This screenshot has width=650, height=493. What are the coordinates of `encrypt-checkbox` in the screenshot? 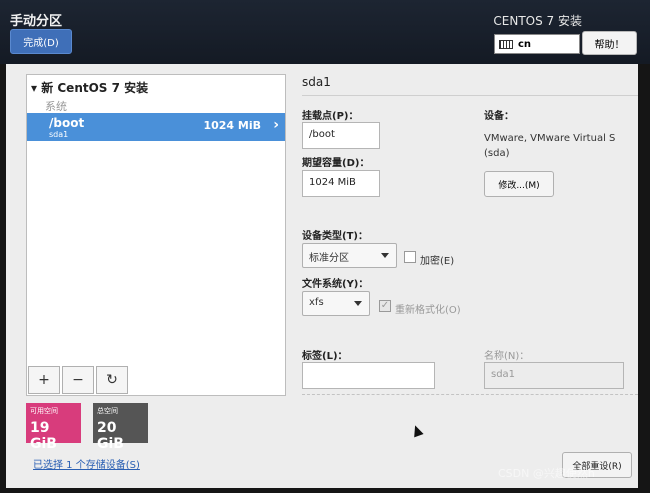 It's located at (410, 257).